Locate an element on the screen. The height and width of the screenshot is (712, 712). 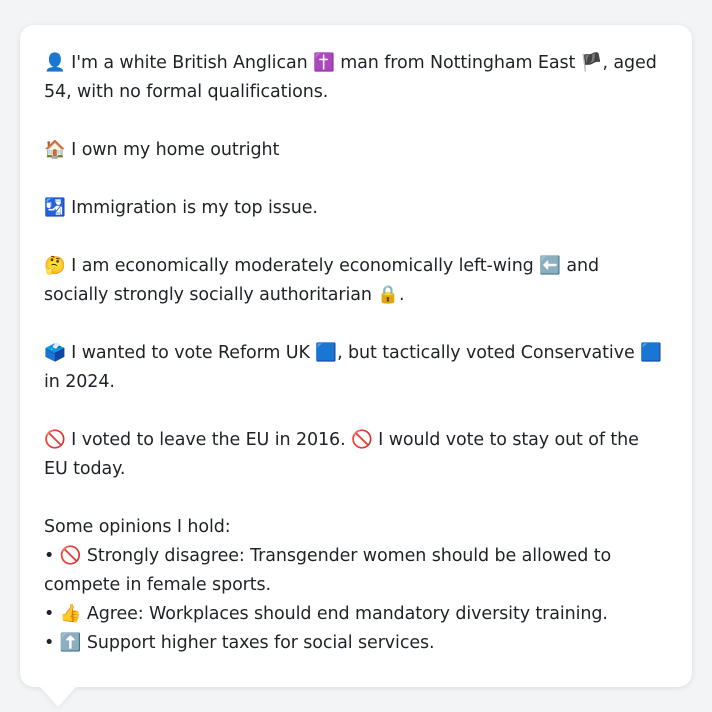
bubble-tail is located at coordinates (58, 697).